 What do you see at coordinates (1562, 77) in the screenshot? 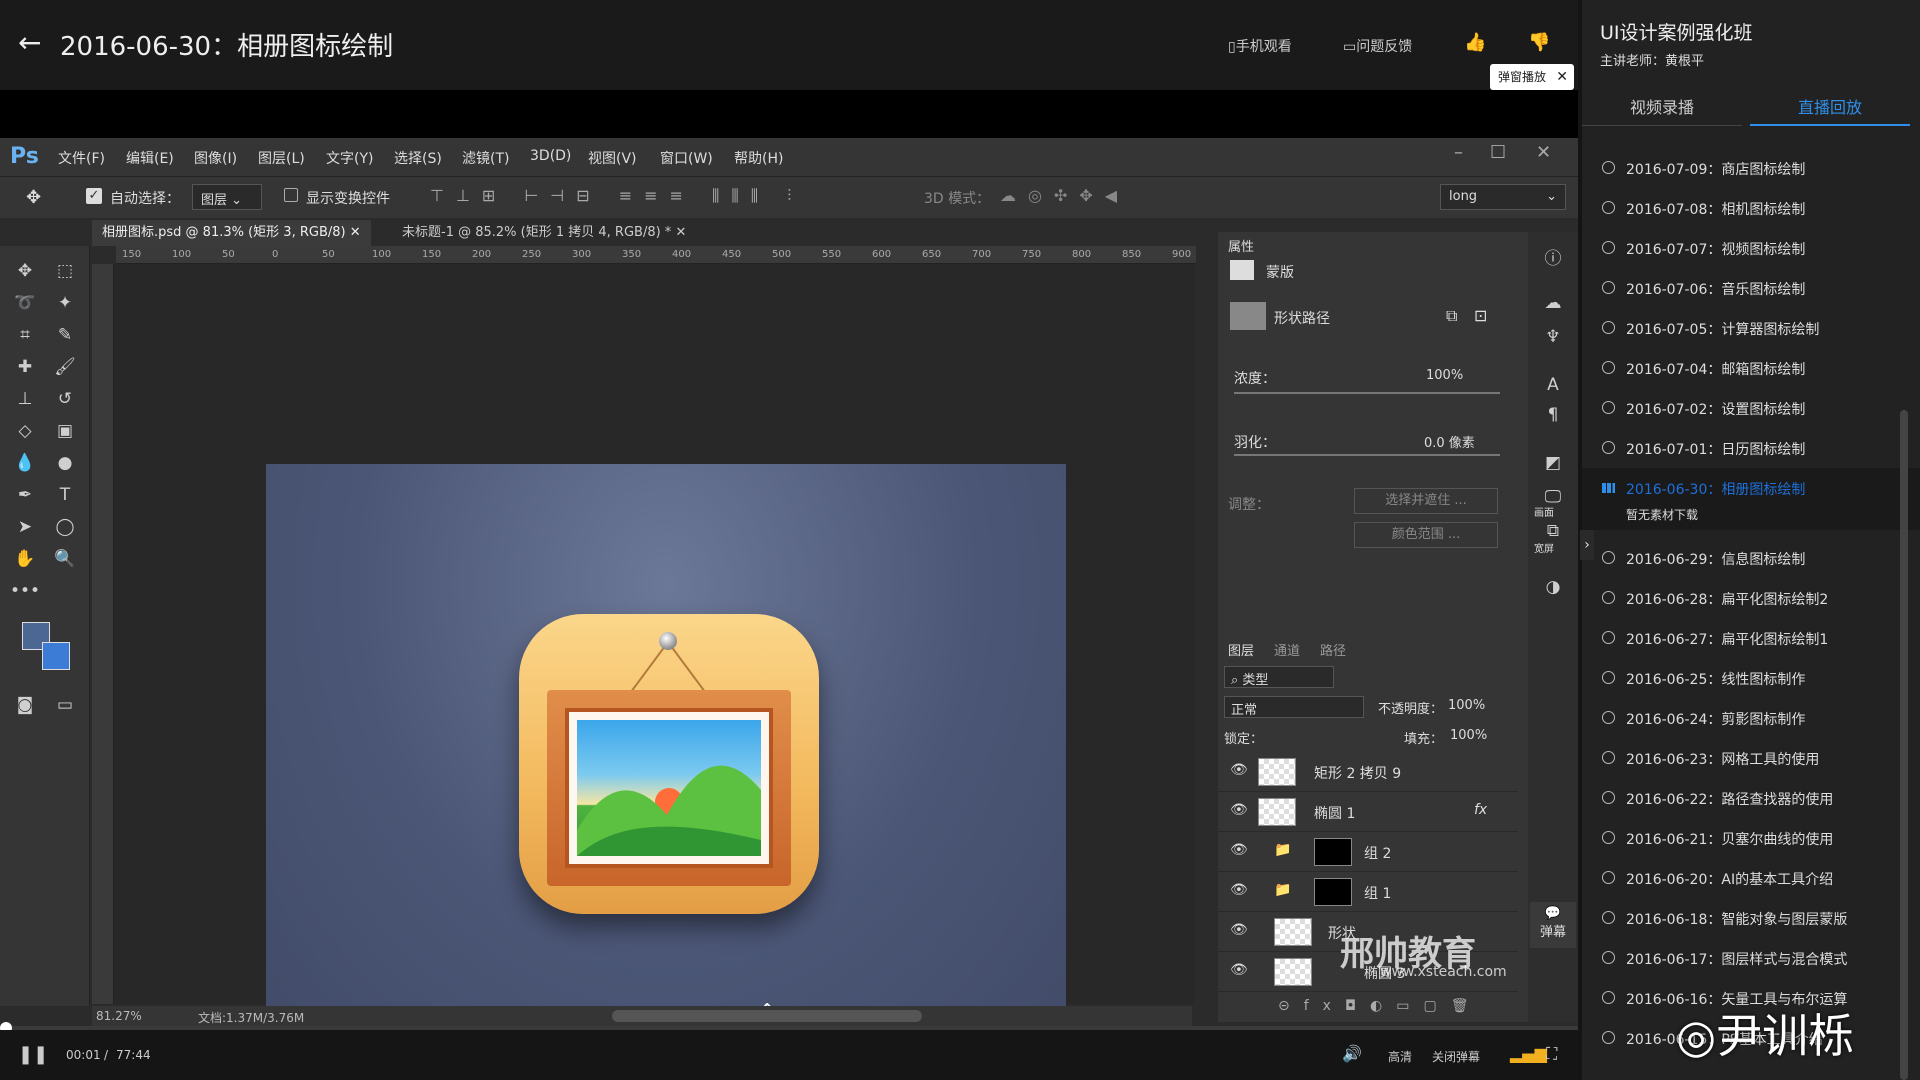
I see `close-icon: ✕` at bounding box center [1562, 77].